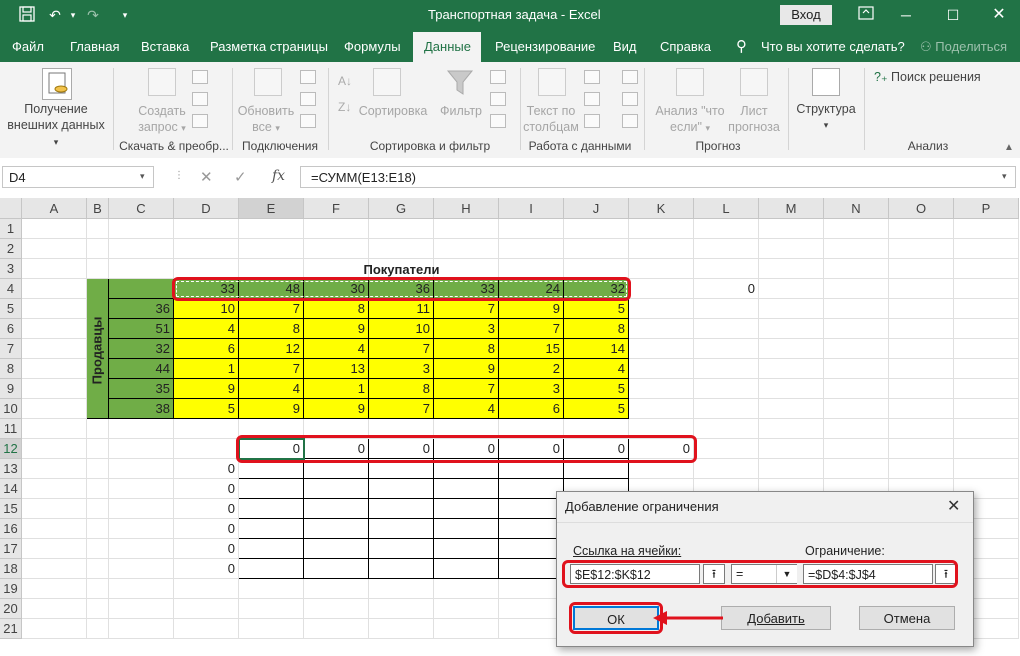 This screenshot has width=1020, height=656. I want to click on column-header: L, so click(726, 208).